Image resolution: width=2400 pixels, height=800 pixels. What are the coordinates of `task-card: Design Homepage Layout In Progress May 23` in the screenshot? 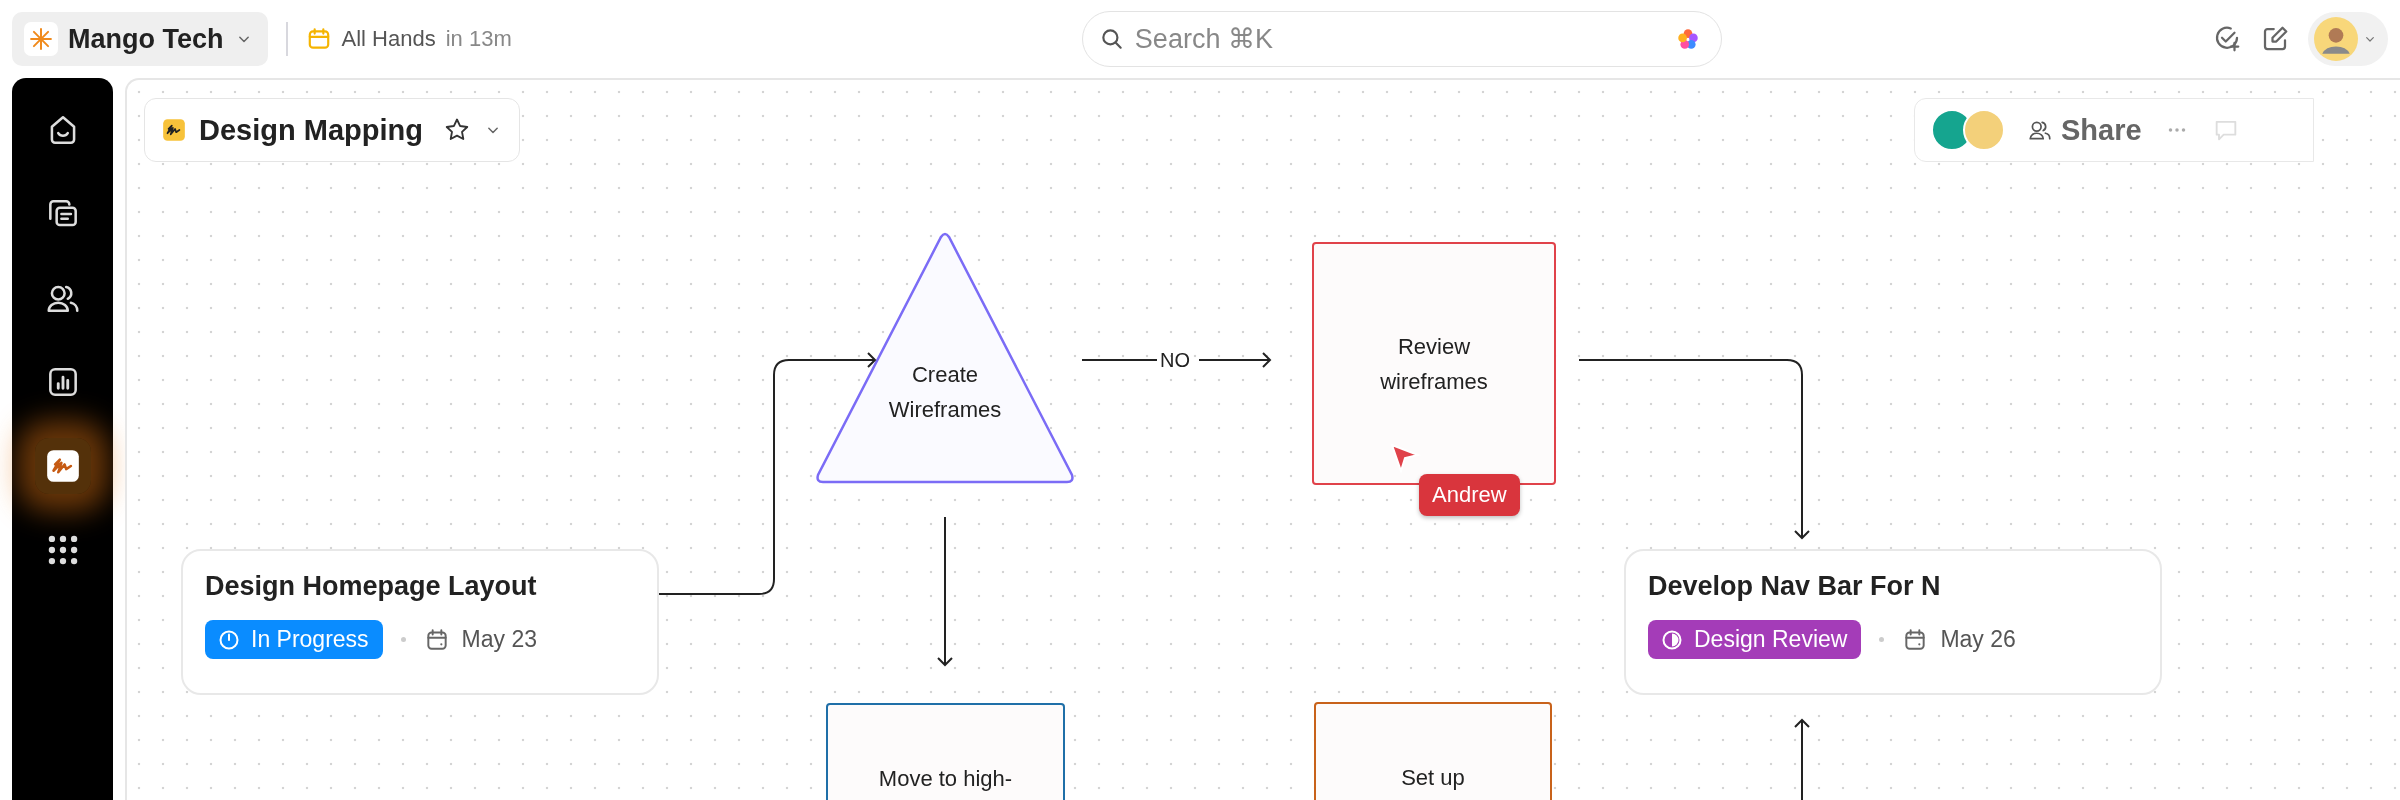 It's located at (420, 622).